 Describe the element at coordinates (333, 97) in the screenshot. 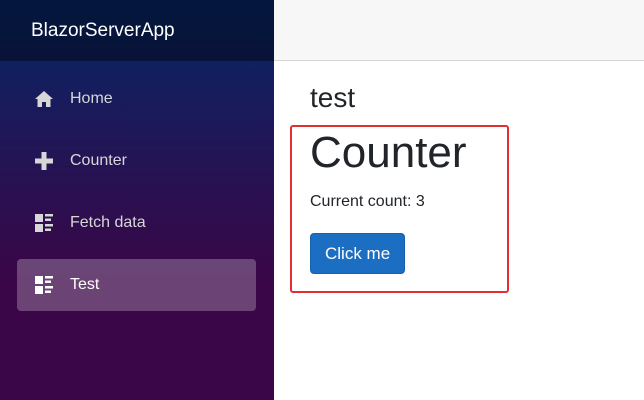

I see `page-title: test` at that location.